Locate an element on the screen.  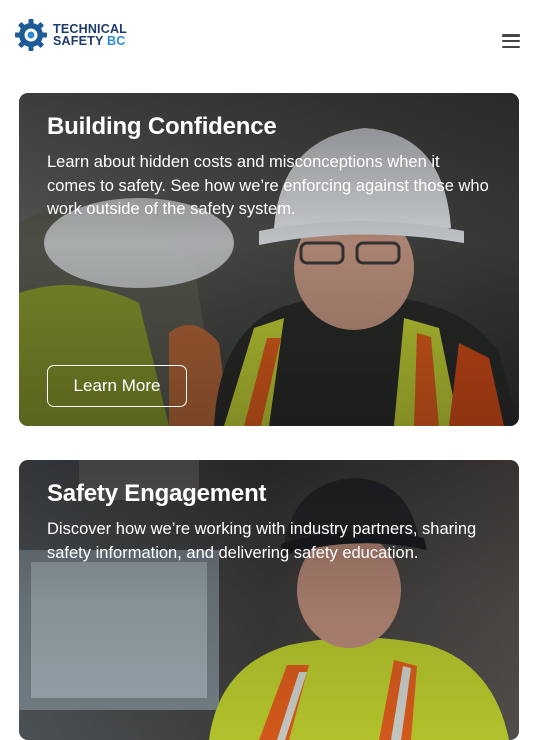
logo-word-bc: BC is located at coordinates (116, 41).